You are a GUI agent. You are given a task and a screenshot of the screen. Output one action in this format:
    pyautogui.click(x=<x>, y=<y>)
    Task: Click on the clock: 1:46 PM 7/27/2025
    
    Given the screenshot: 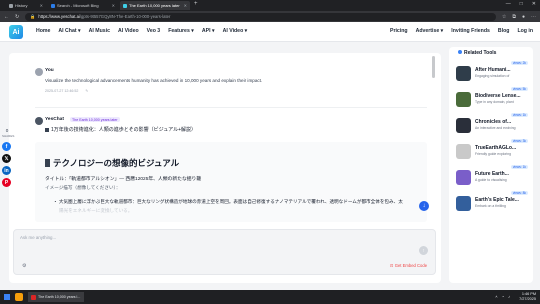 What is the action you would take?
    pyautogui.click(x=527, y=297)
    